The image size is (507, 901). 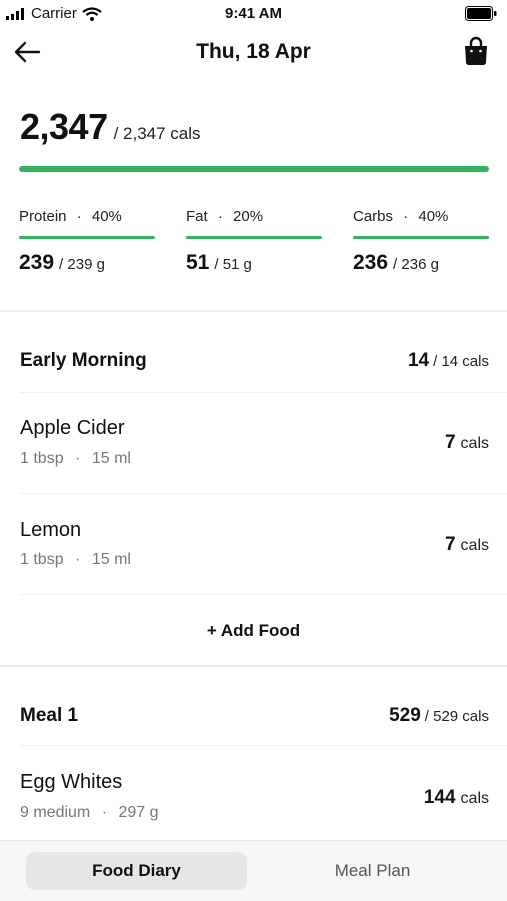 I want to click on nav-header: Thu, 18 Apr, so click(x=253, y=52).